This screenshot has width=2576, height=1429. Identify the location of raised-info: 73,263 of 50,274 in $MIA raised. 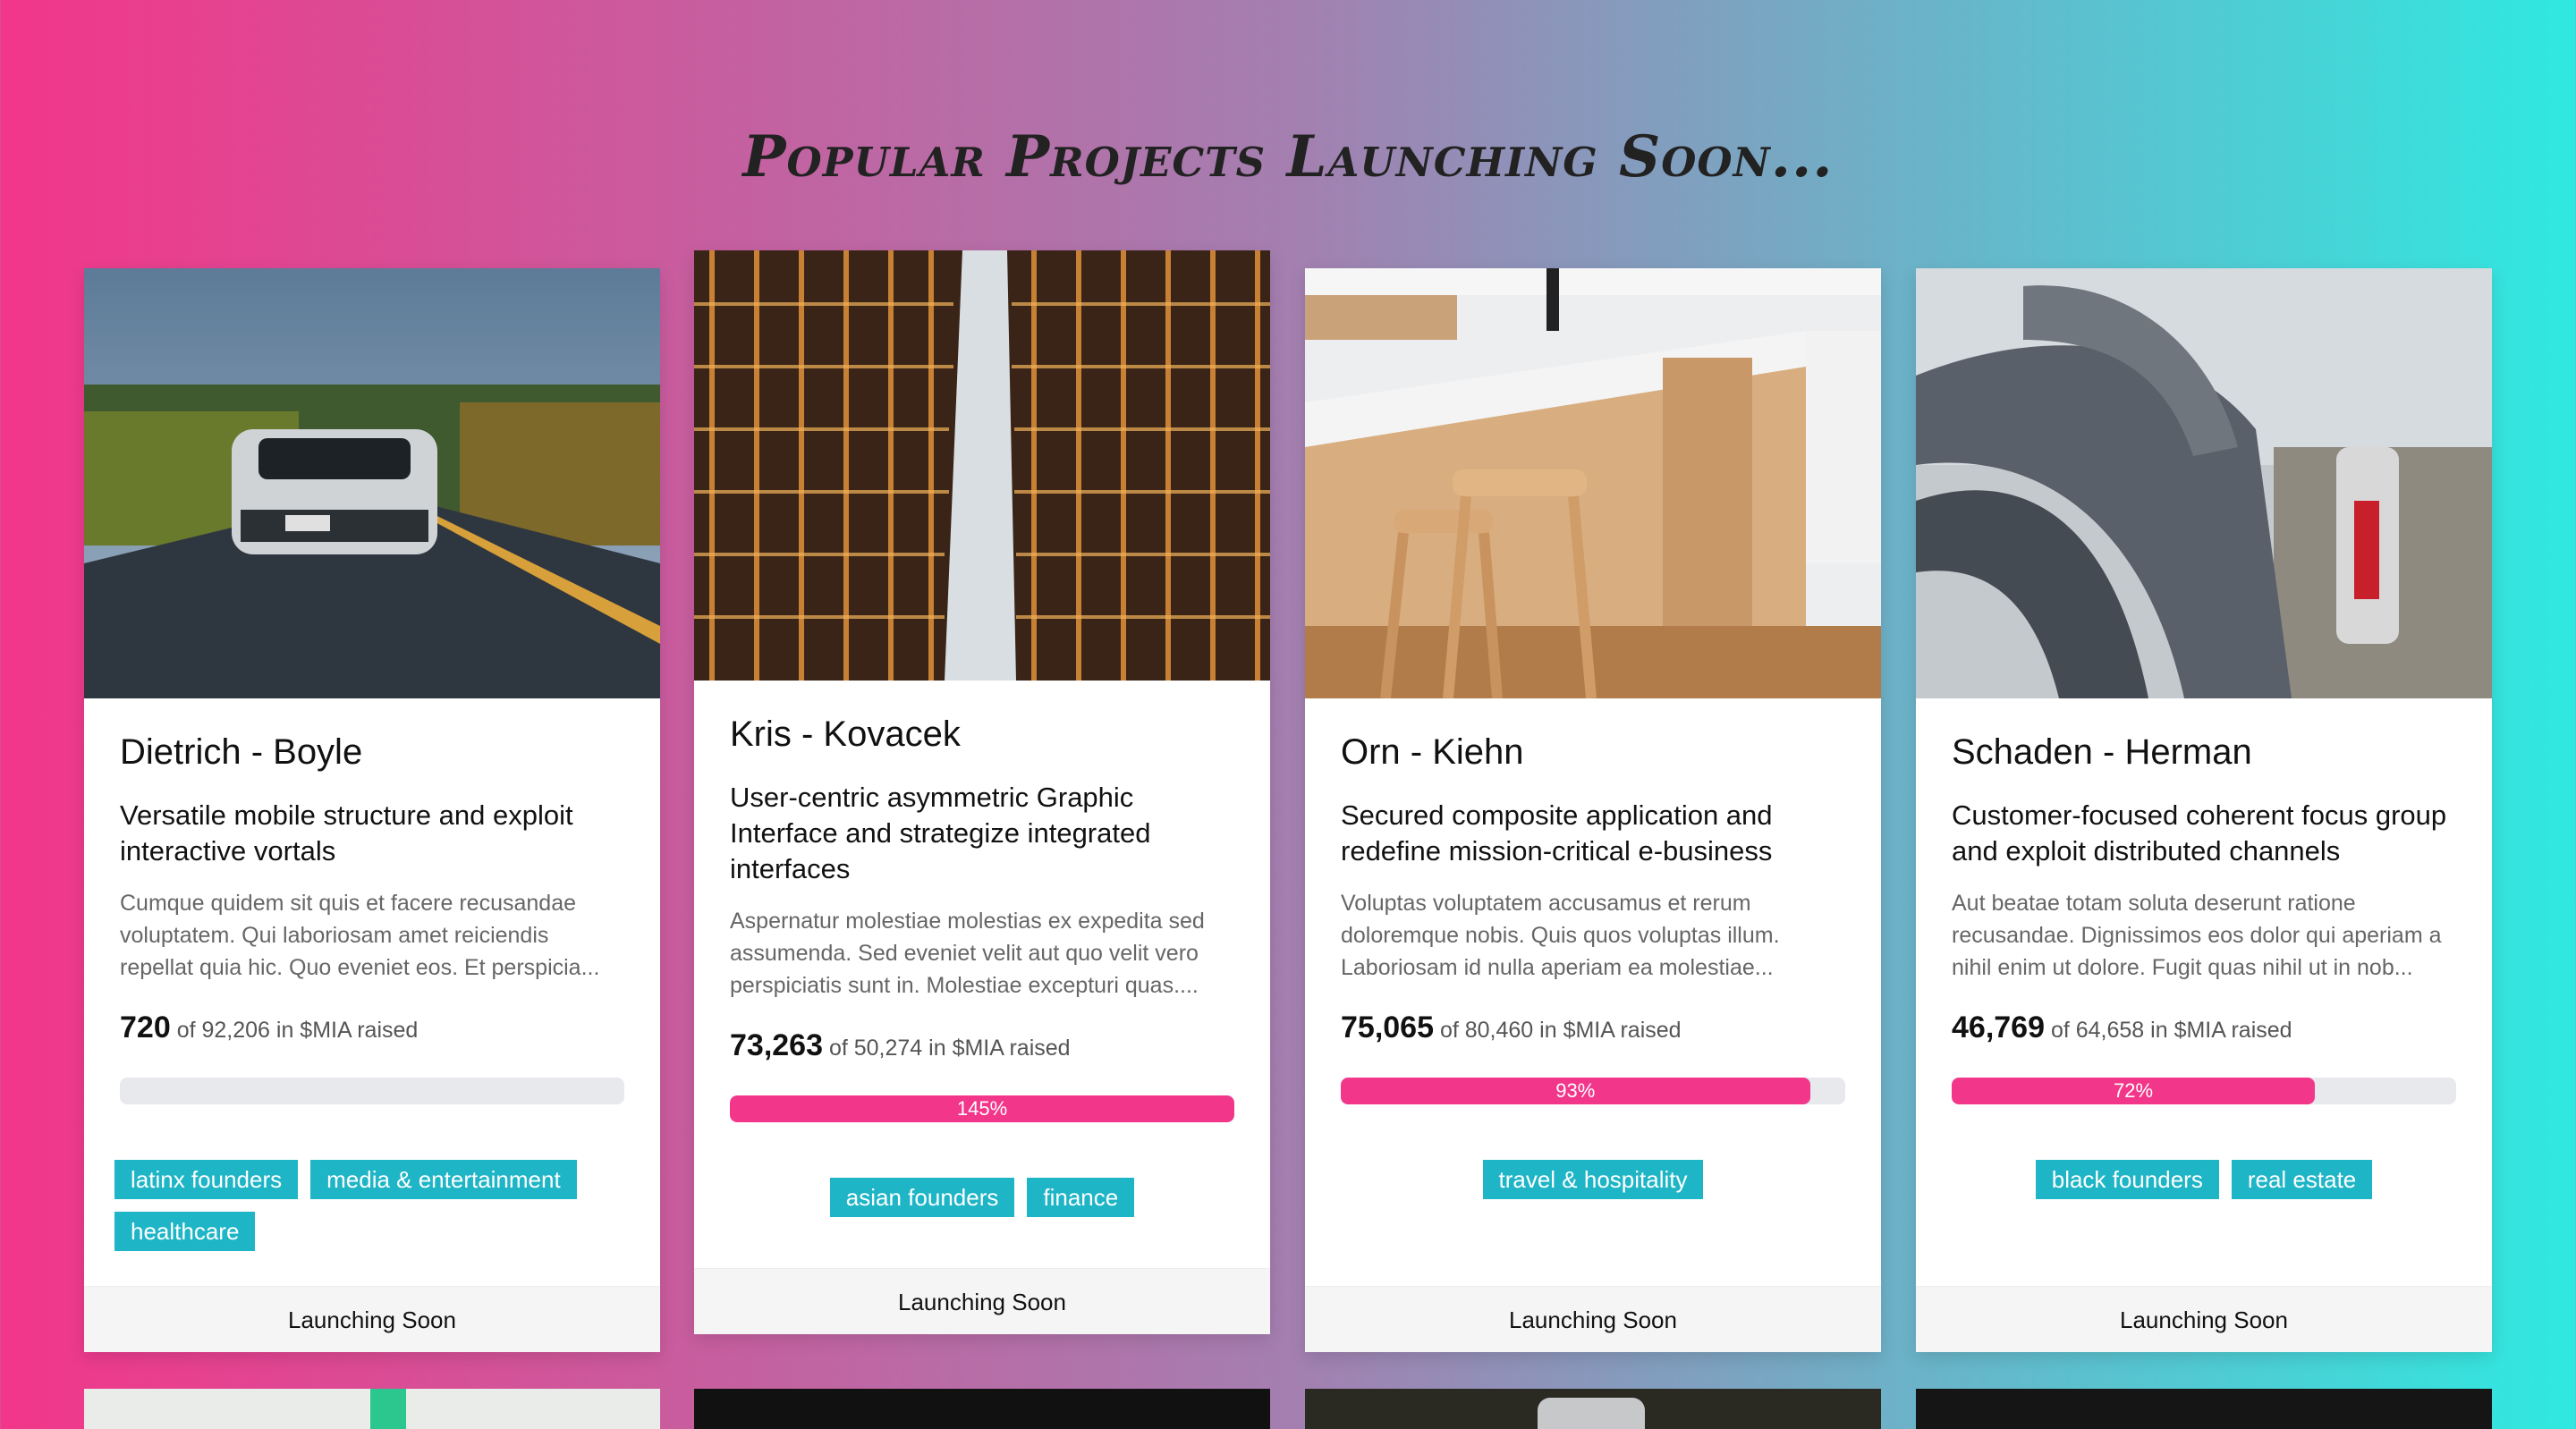
(982, 1045).